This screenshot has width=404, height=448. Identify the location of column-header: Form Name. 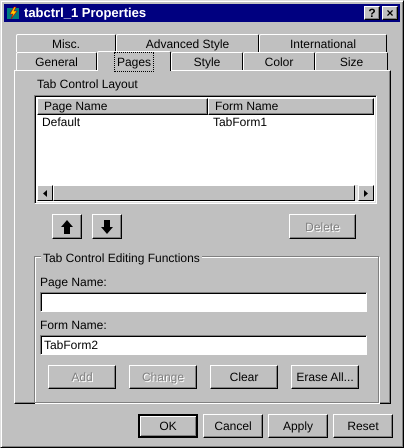
(291, 106).